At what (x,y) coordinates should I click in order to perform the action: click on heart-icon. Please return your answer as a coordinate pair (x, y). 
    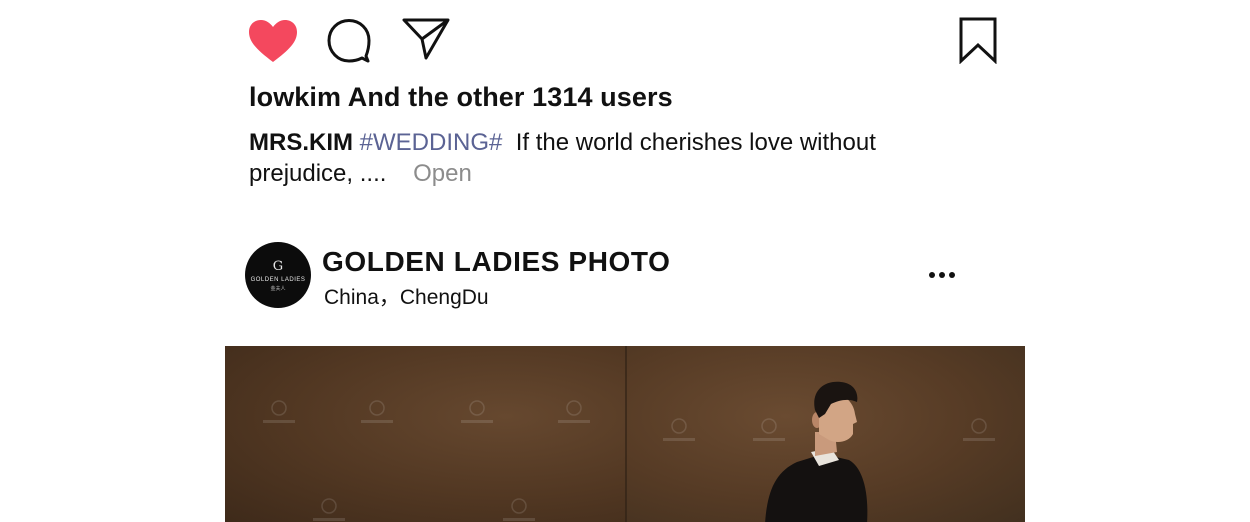
    Looking at the image, I should click on (273, 41).